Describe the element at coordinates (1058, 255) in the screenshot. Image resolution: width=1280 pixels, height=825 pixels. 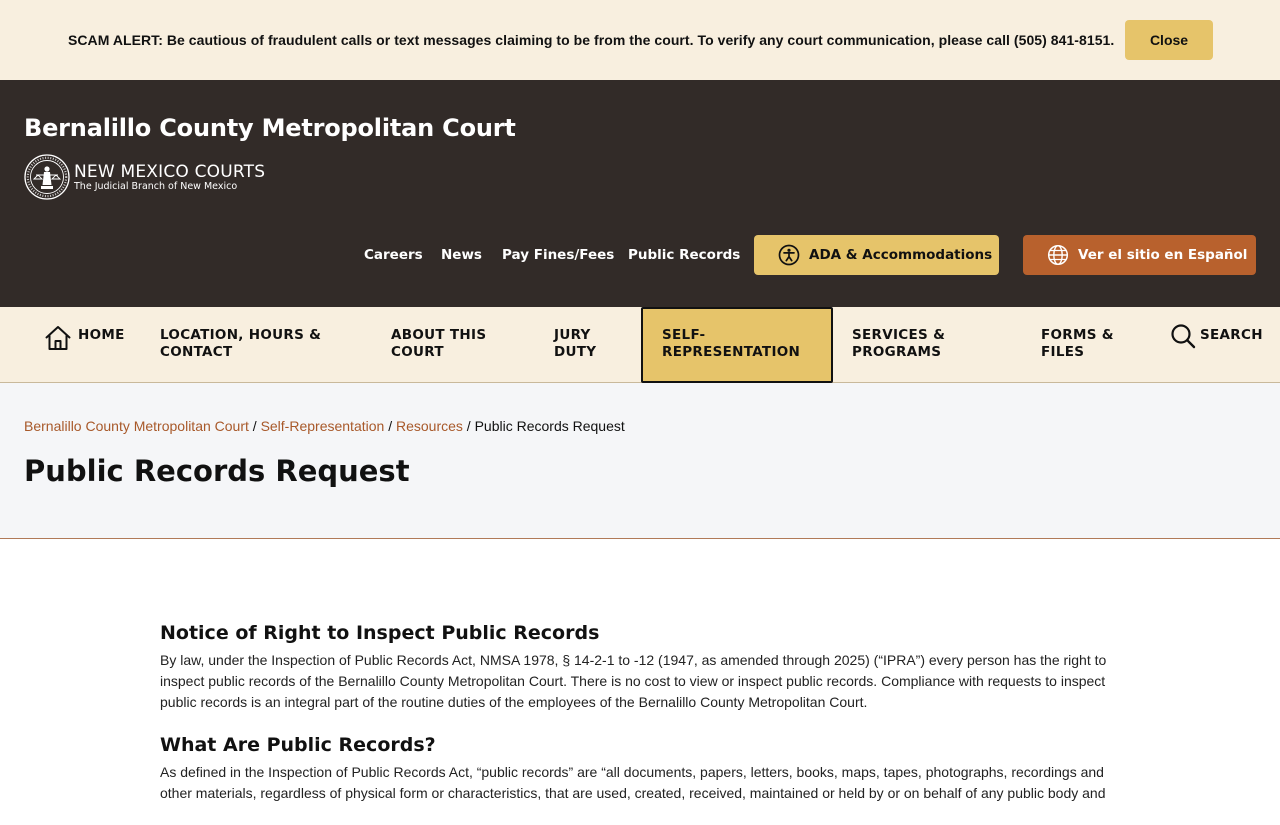
I see `globe-icon` at that location.